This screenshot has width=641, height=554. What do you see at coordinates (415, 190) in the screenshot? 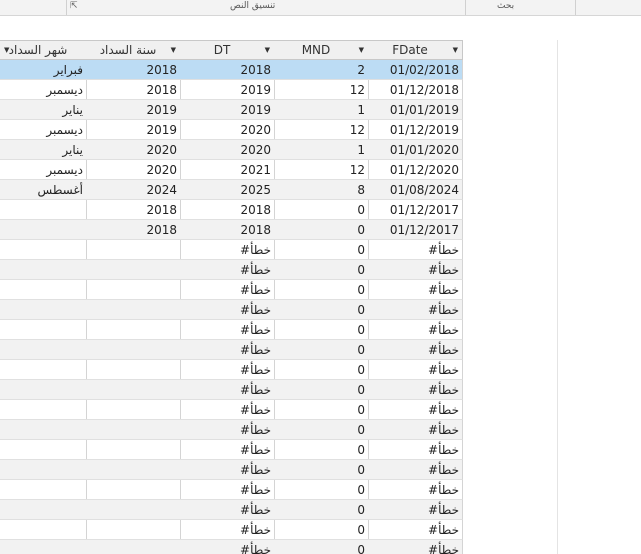
I see `cell-fdate: 01/08/2024` at bounding box center [415, 190].